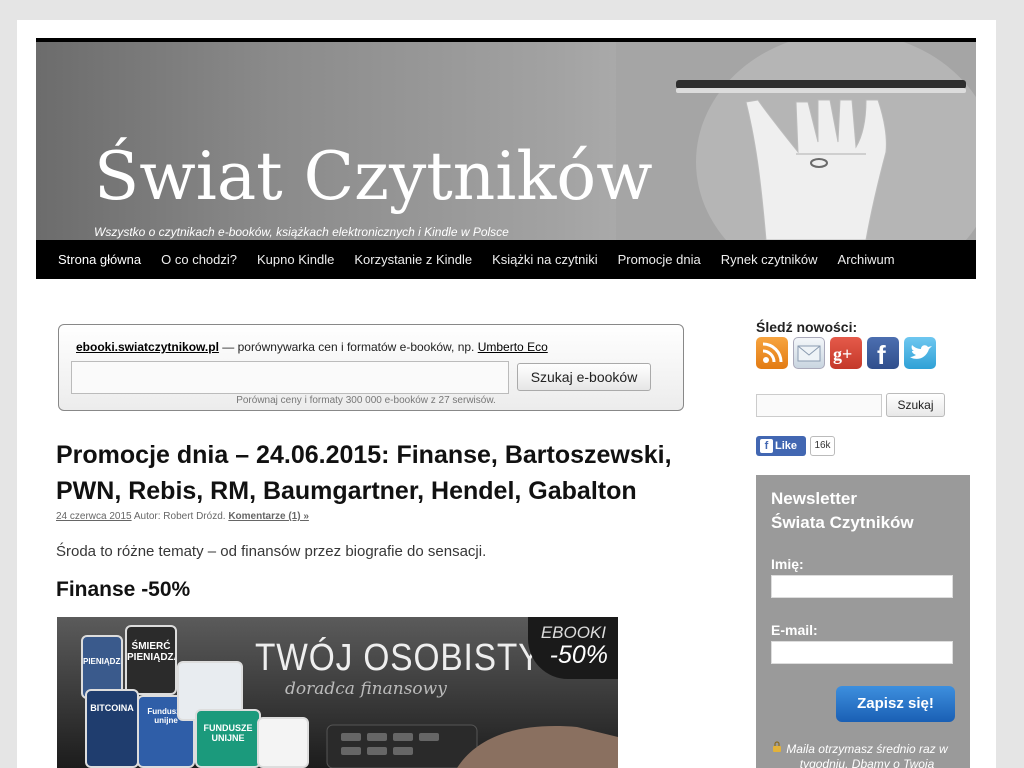  Describe the element at coordinates (99, 259) in the screenshot. I see `nav-home: Strona główna` at that location.